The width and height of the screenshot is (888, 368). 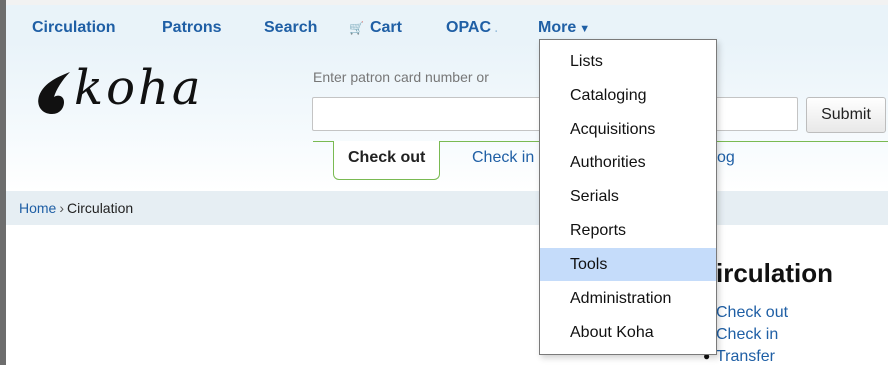 What do you see at coordinates (385, 27) in the screenshot?
I see `nav-cart-label: Cart` at bounding box center [385, 27].